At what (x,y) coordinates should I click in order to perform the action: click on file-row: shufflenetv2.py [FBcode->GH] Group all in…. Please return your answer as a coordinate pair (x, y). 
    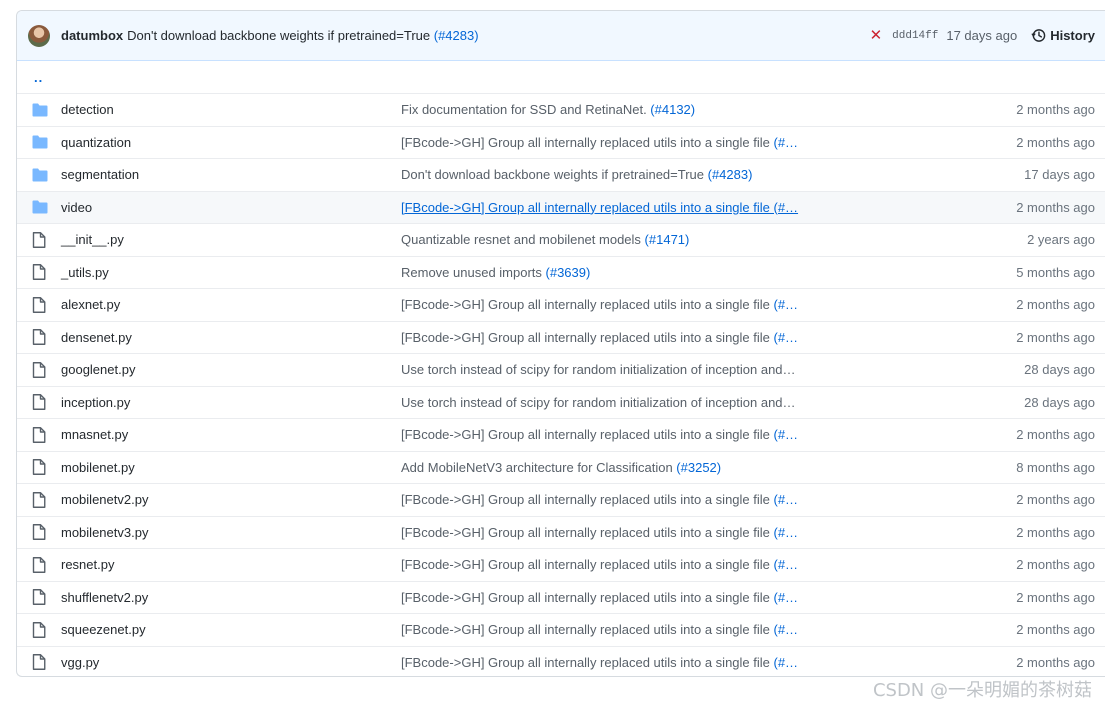
    Looking at the image, I should click on (561, 597).